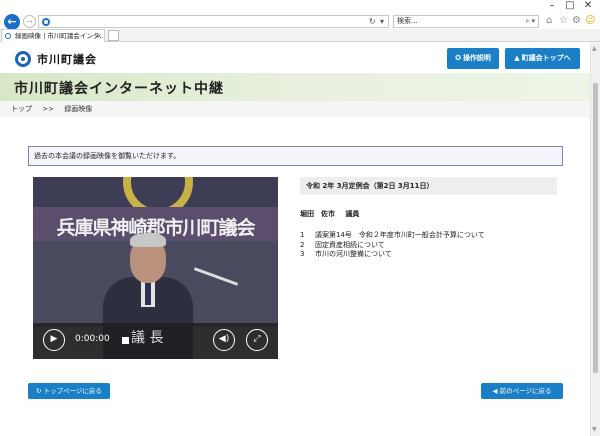 The height and width of the screenshot is (436, 600). I want to click on home-link-icon: ▲, so click(517, 58).